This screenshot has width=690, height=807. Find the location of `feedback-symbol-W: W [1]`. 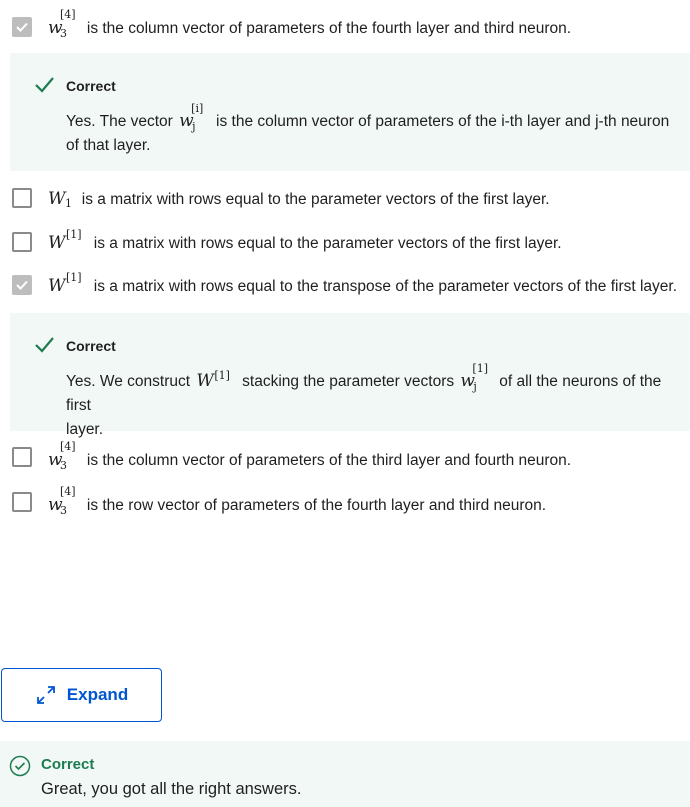

feedback-symbol-W: W [1] is located at coordinates (213, 380).